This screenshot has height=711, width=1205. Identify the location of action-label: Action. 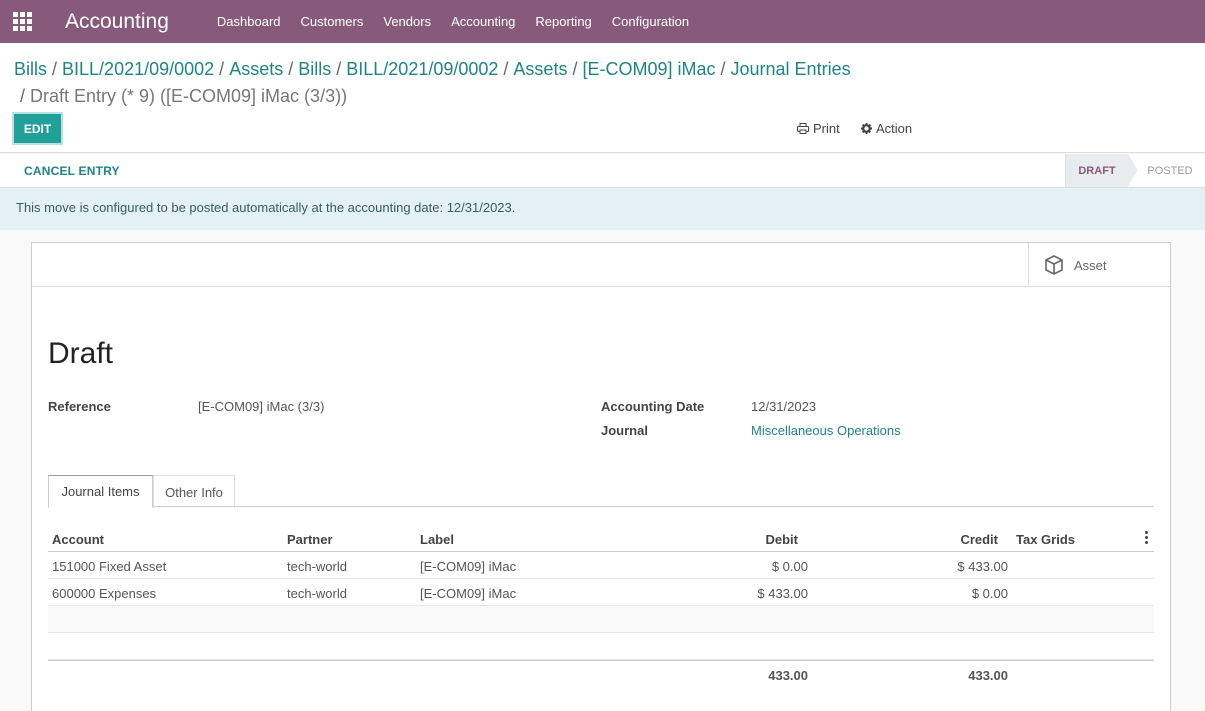
(894, 128).